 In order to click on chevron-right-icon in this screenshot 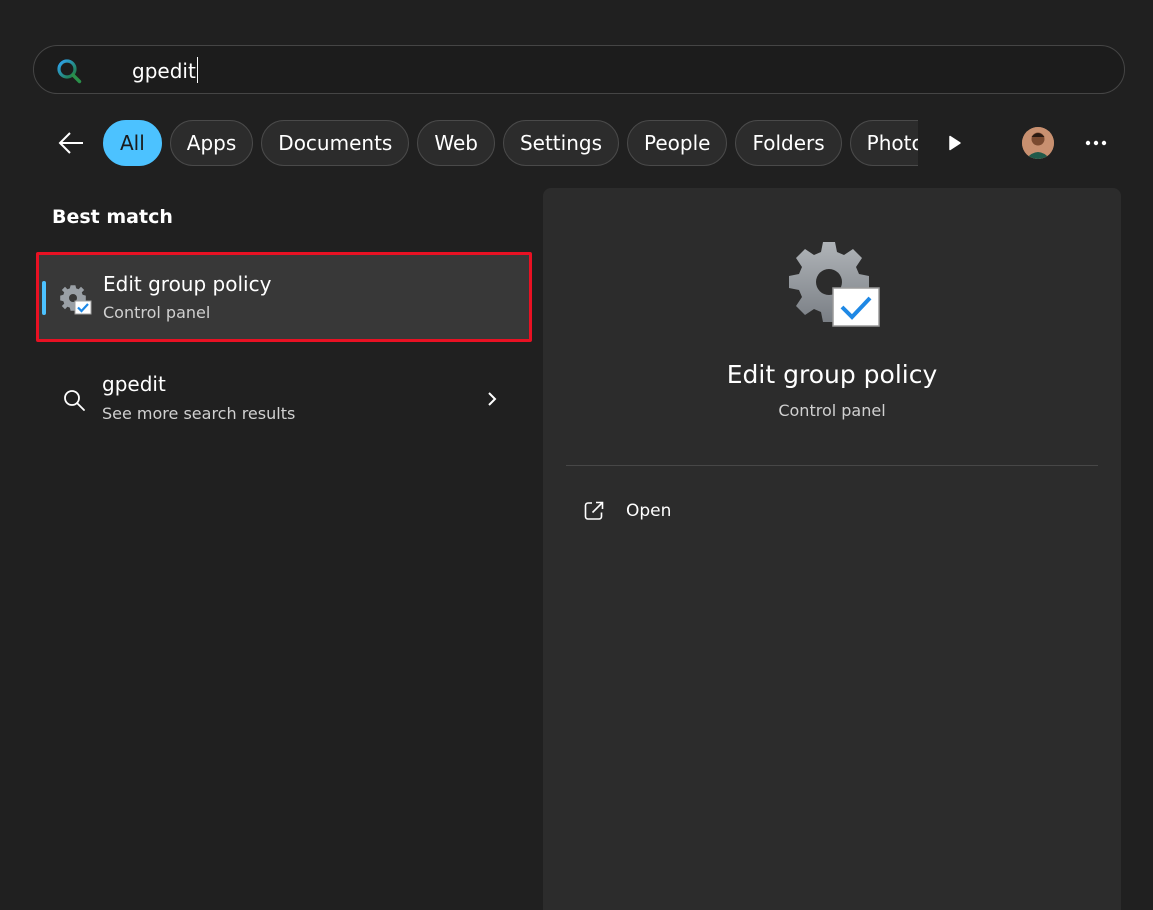, I will do `click(492, 399)`.